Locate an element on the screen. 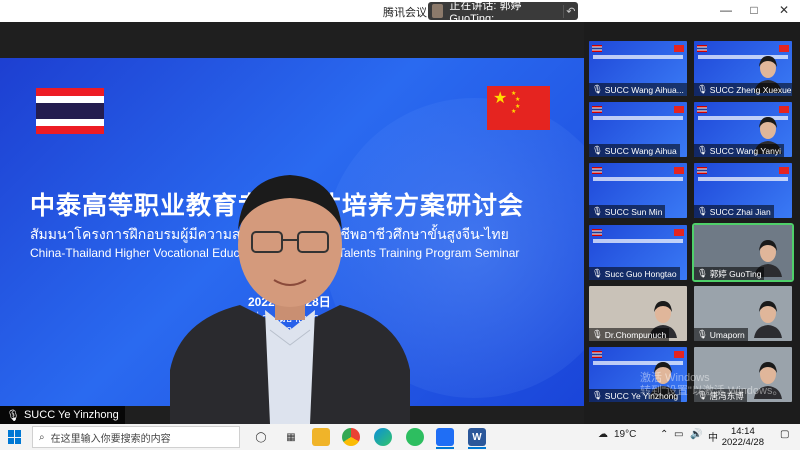 This screenshot has width=800, height=450. participant-tile: 🎙 SUCC Zhai Jian is located at coordinates (743, 190).